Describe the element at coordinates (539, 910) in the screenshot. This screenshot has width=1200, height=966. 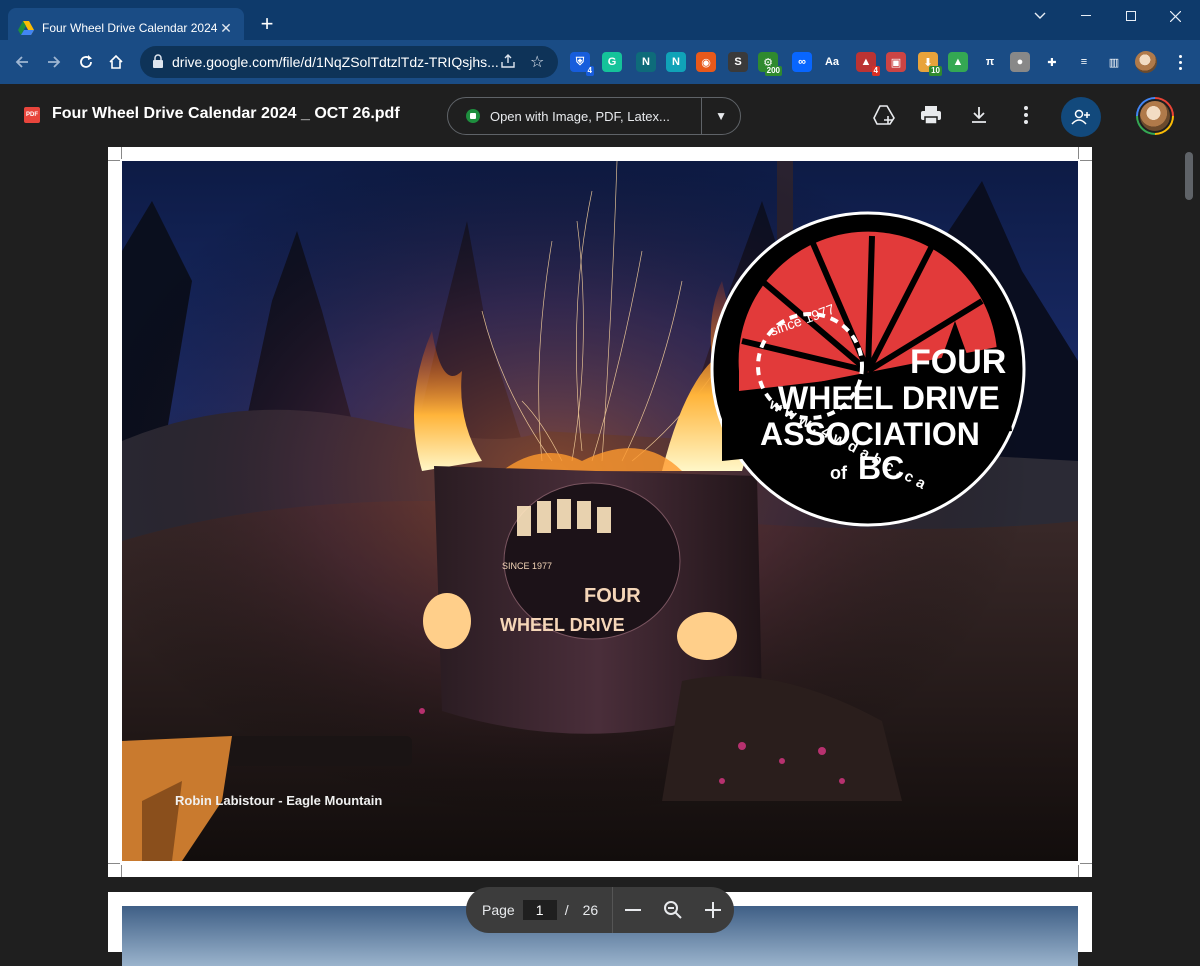
I see `page-number-input: 1` at that location.